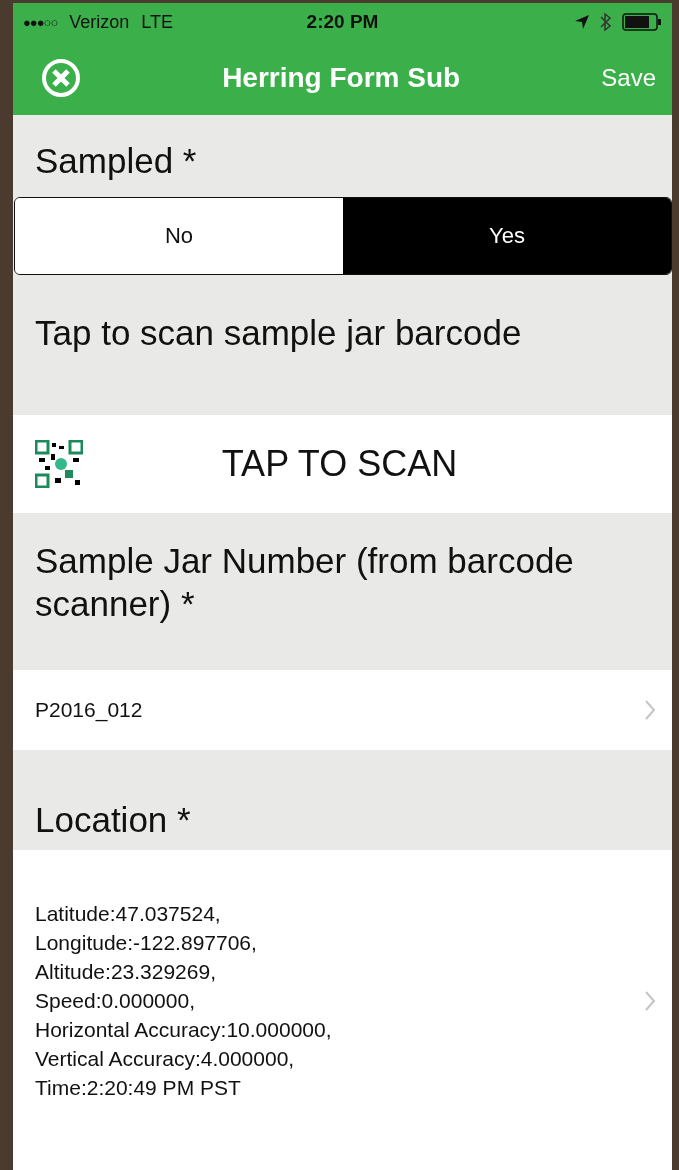 This screenshot has height=1170, width=679. I want to click on segment-option: Yes, so click(507, 235).